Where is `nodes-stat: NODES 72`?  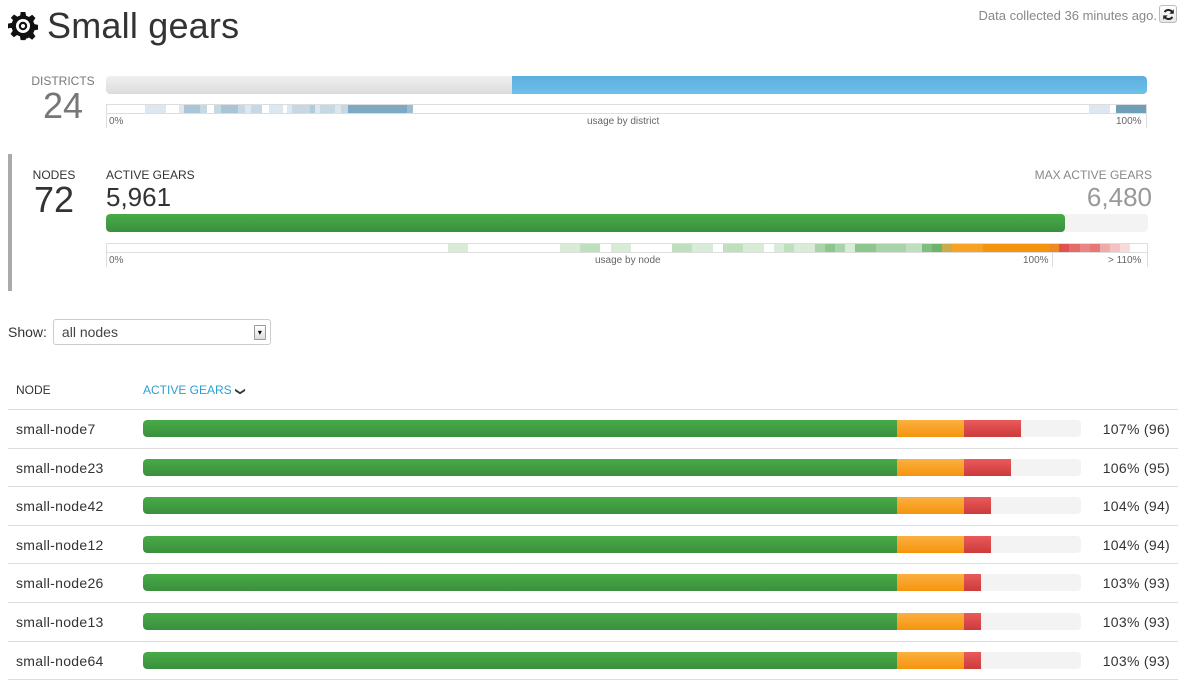
nodes-stat: NODES 72 is located at coordinates (54, 193).